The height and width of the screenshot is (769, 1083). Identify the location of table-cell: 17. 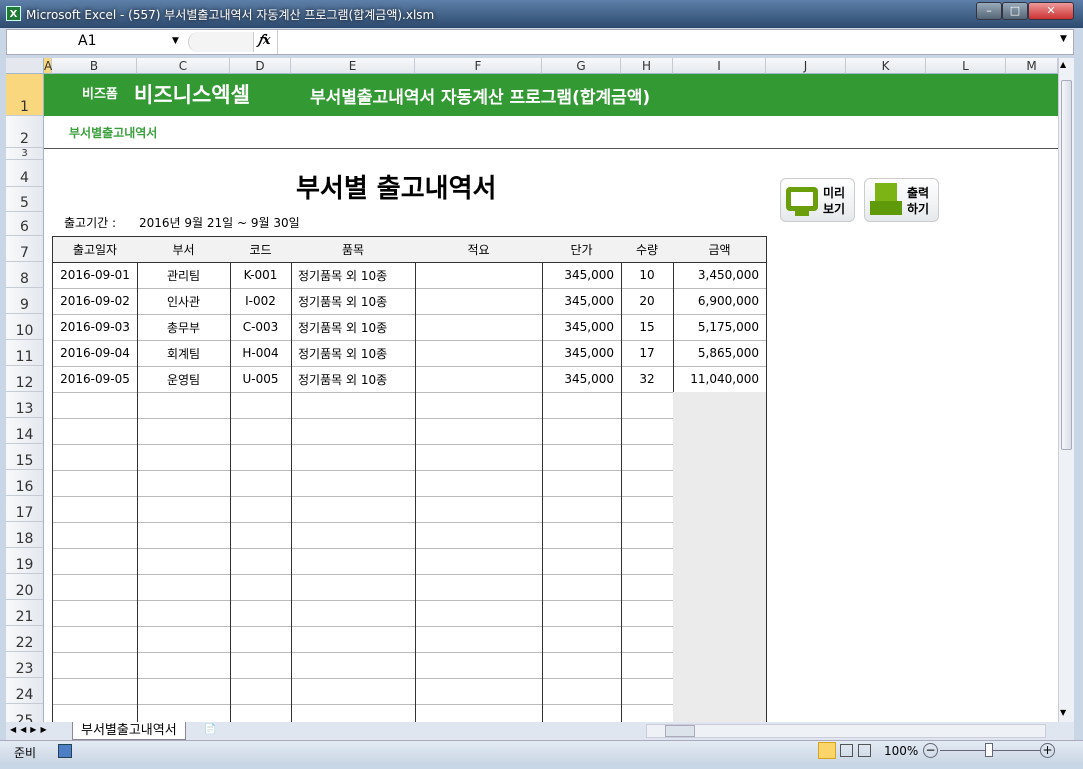
(647, 353).